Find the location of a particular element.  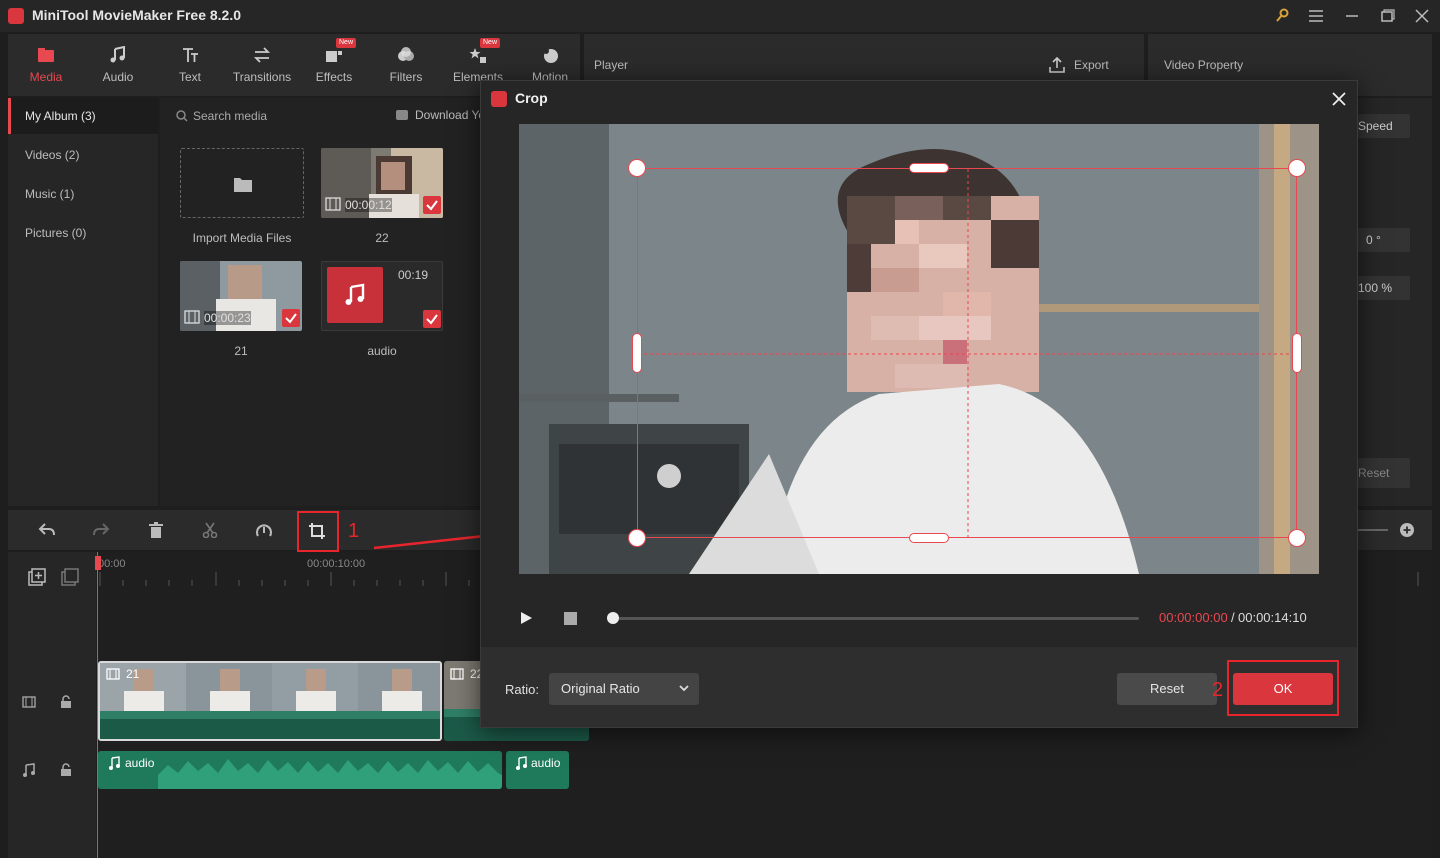

crop-handle-bottom-right is located at coordinates (1297, 538).